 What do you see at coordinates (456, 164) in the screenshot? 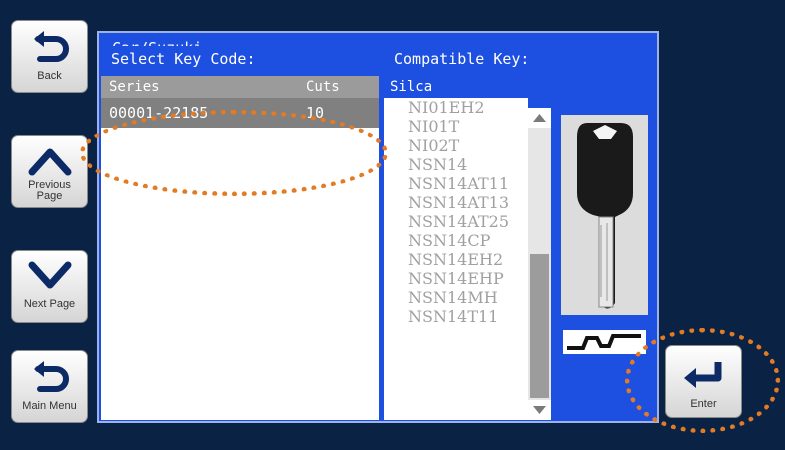
I see `list-item: NSN14` at bounding box center [456, 164].